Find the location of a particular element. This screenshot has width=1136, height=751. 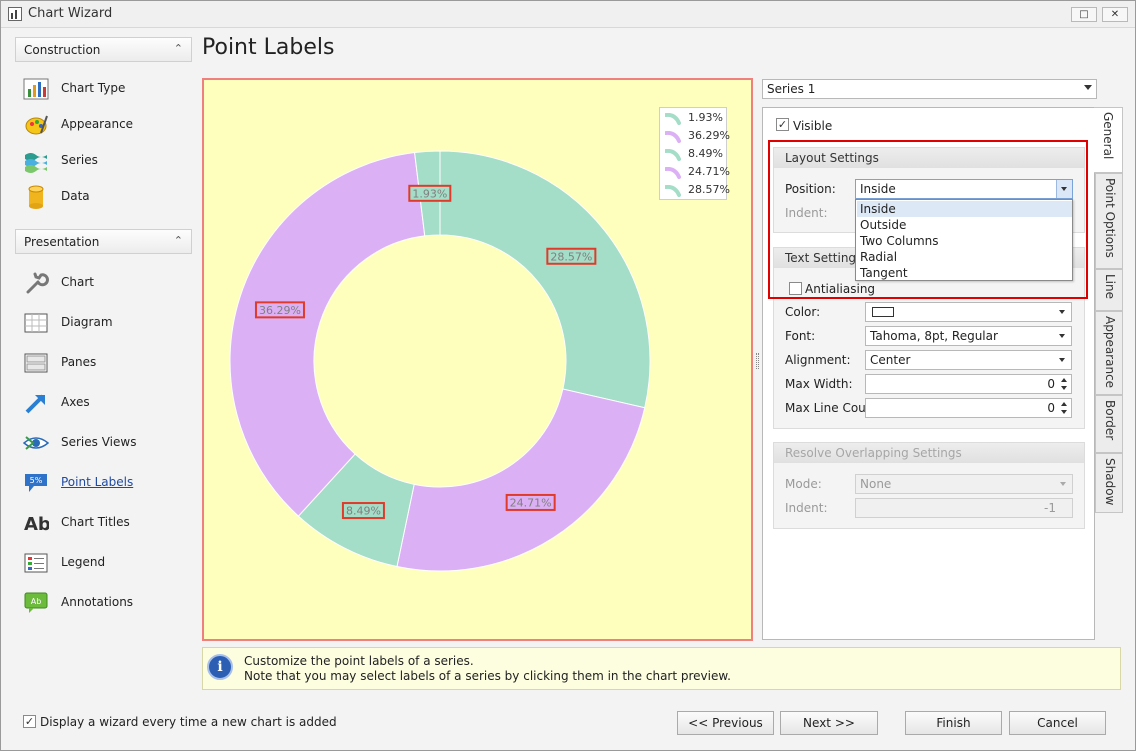

panes-icon is located at coordinates (36, 363).